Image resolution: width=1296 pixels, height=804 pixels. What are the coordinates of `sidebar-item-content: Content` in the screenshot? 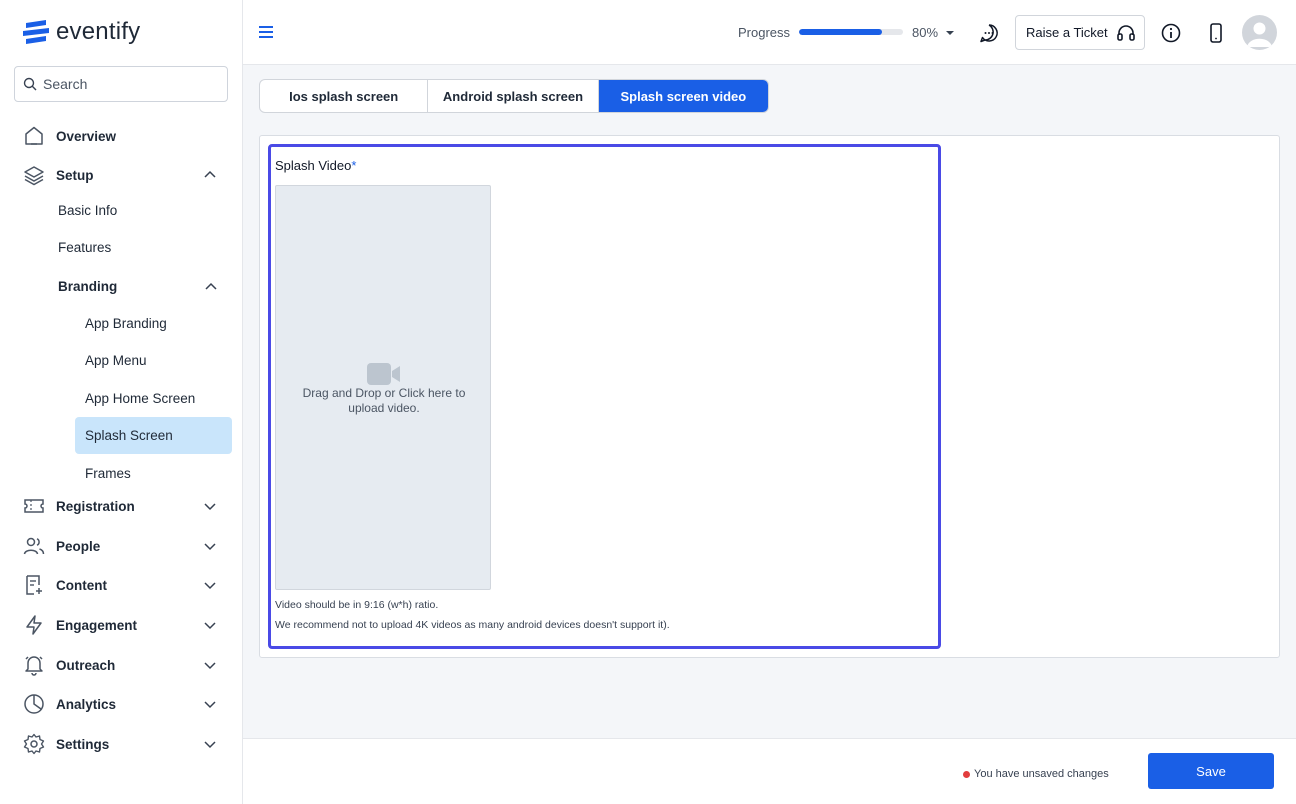 It's located at (122, 585).